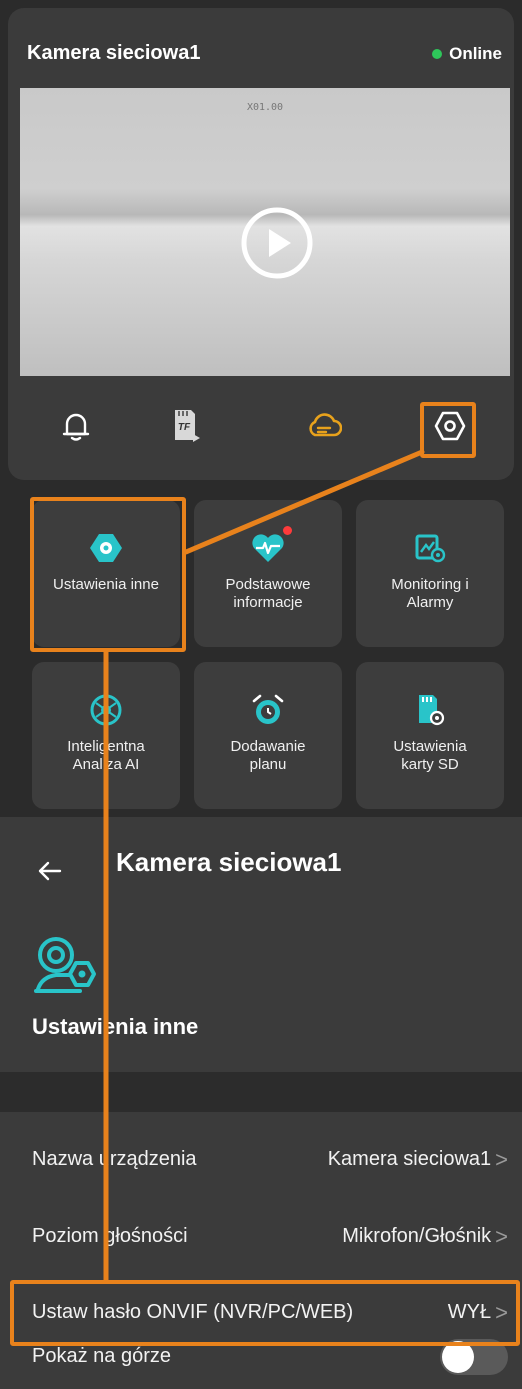 Image resolution: width=522 pixels, height=1389 pixels. What do you see at coordinates (114, 1159) in the screenshot?
I see `row-label: Nazwa urządzenia` at bounding box center [114, 1159].